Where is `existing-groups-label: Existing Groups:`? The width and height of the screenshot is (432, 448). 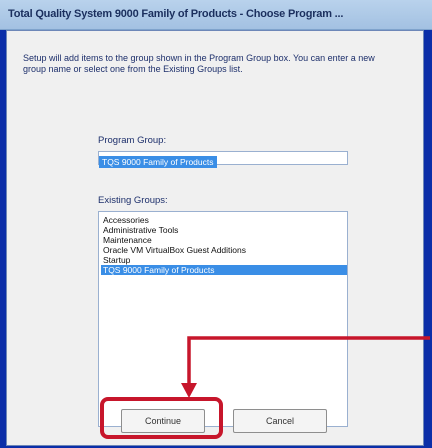
existing-groups-label: Existing Groups: is located at coordinates (133, 200).